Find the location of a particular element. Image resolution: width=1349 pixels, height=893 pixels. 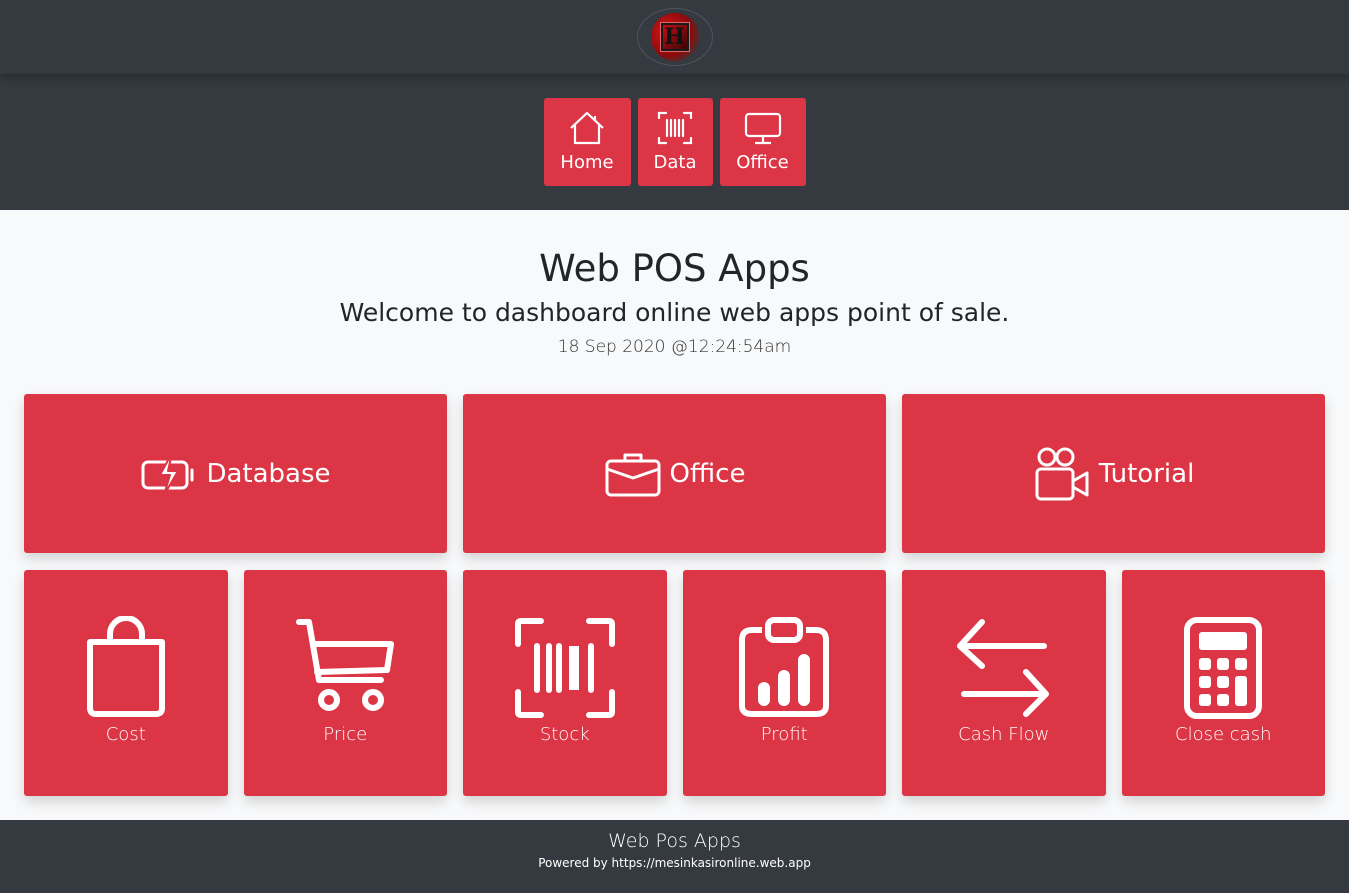

stock-card: Stock is located at coordinates (565, 683).